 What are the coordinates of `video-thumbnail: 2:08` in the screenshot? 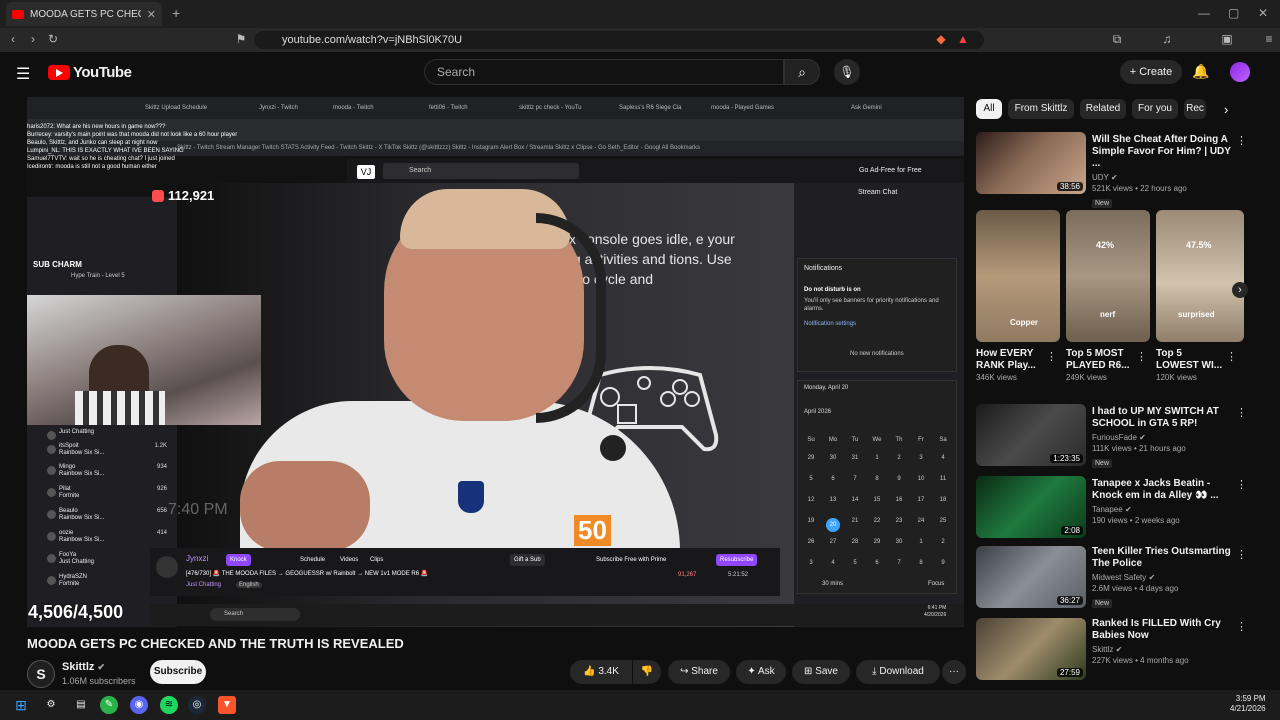 It's located at (1031, 507).